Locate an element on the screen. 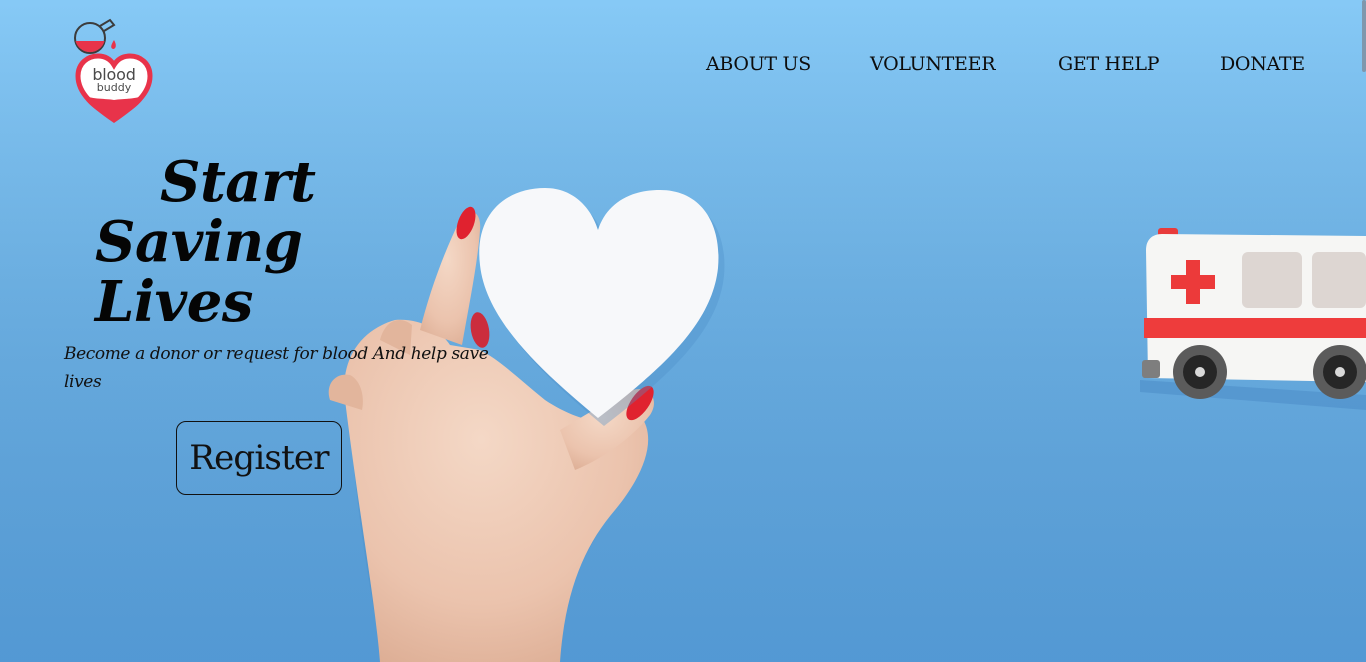 The width and height of the screenshot is (1366, 662). nav-link-volunteer: VOLUNTEER is located at coordinates (933, 64).